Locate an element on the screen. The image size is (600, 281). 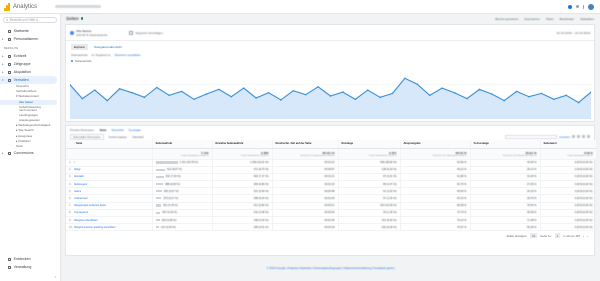
column-header: Seitenwert is located at coordinates (568, 144).